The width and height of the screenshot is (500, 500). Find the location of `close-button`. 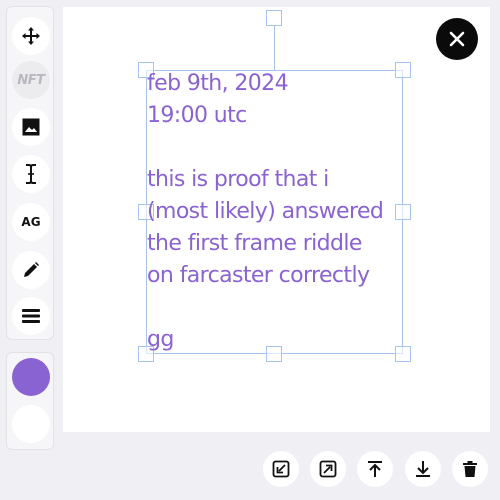

close-button is located at coordinates (457, 39).